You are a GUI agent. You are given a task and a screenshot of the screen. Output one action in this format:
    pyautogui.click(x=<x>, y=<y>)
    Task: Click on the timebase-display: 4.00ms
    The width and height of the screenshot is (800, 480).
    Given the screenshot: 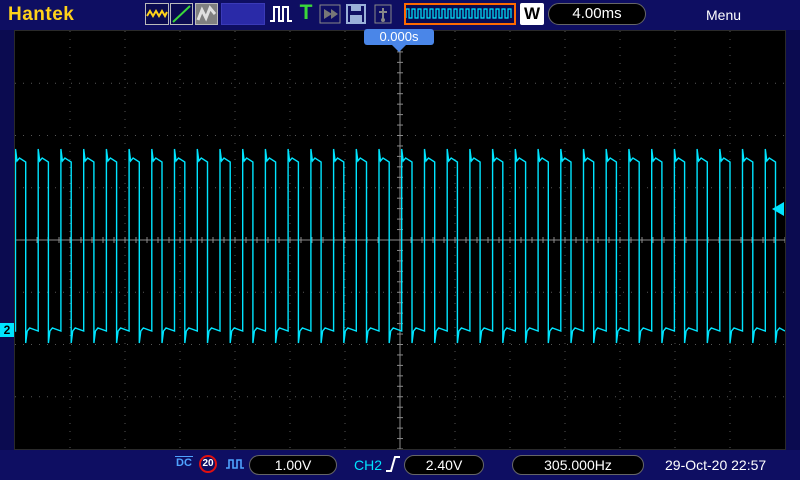 What is the action you would take?
    pyautogui.click(x=597, y=14)
    